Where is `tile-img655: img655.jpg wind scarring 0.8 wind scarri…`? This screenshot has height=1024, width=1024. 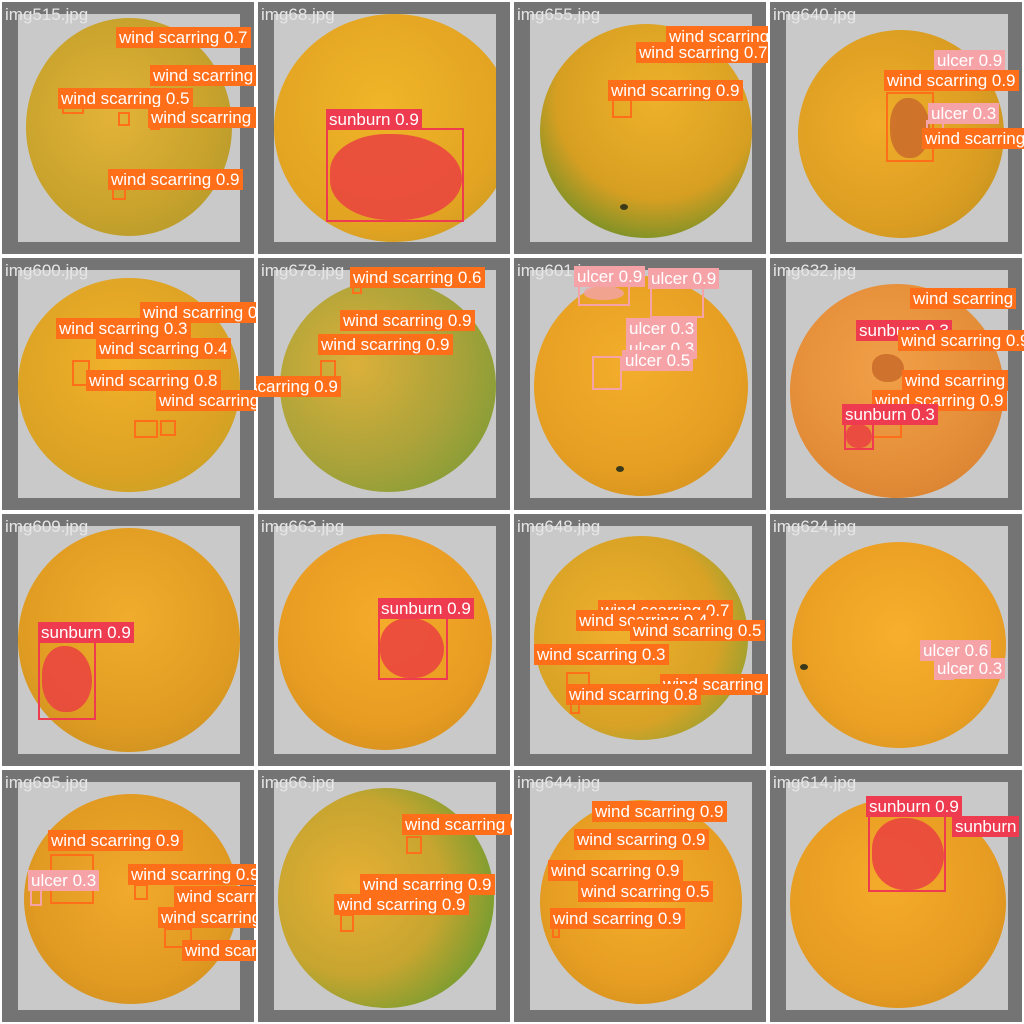
tile-img655: img655.jpg wind scarring 0.8 wind scarri… is located at coordinates (640, 128).